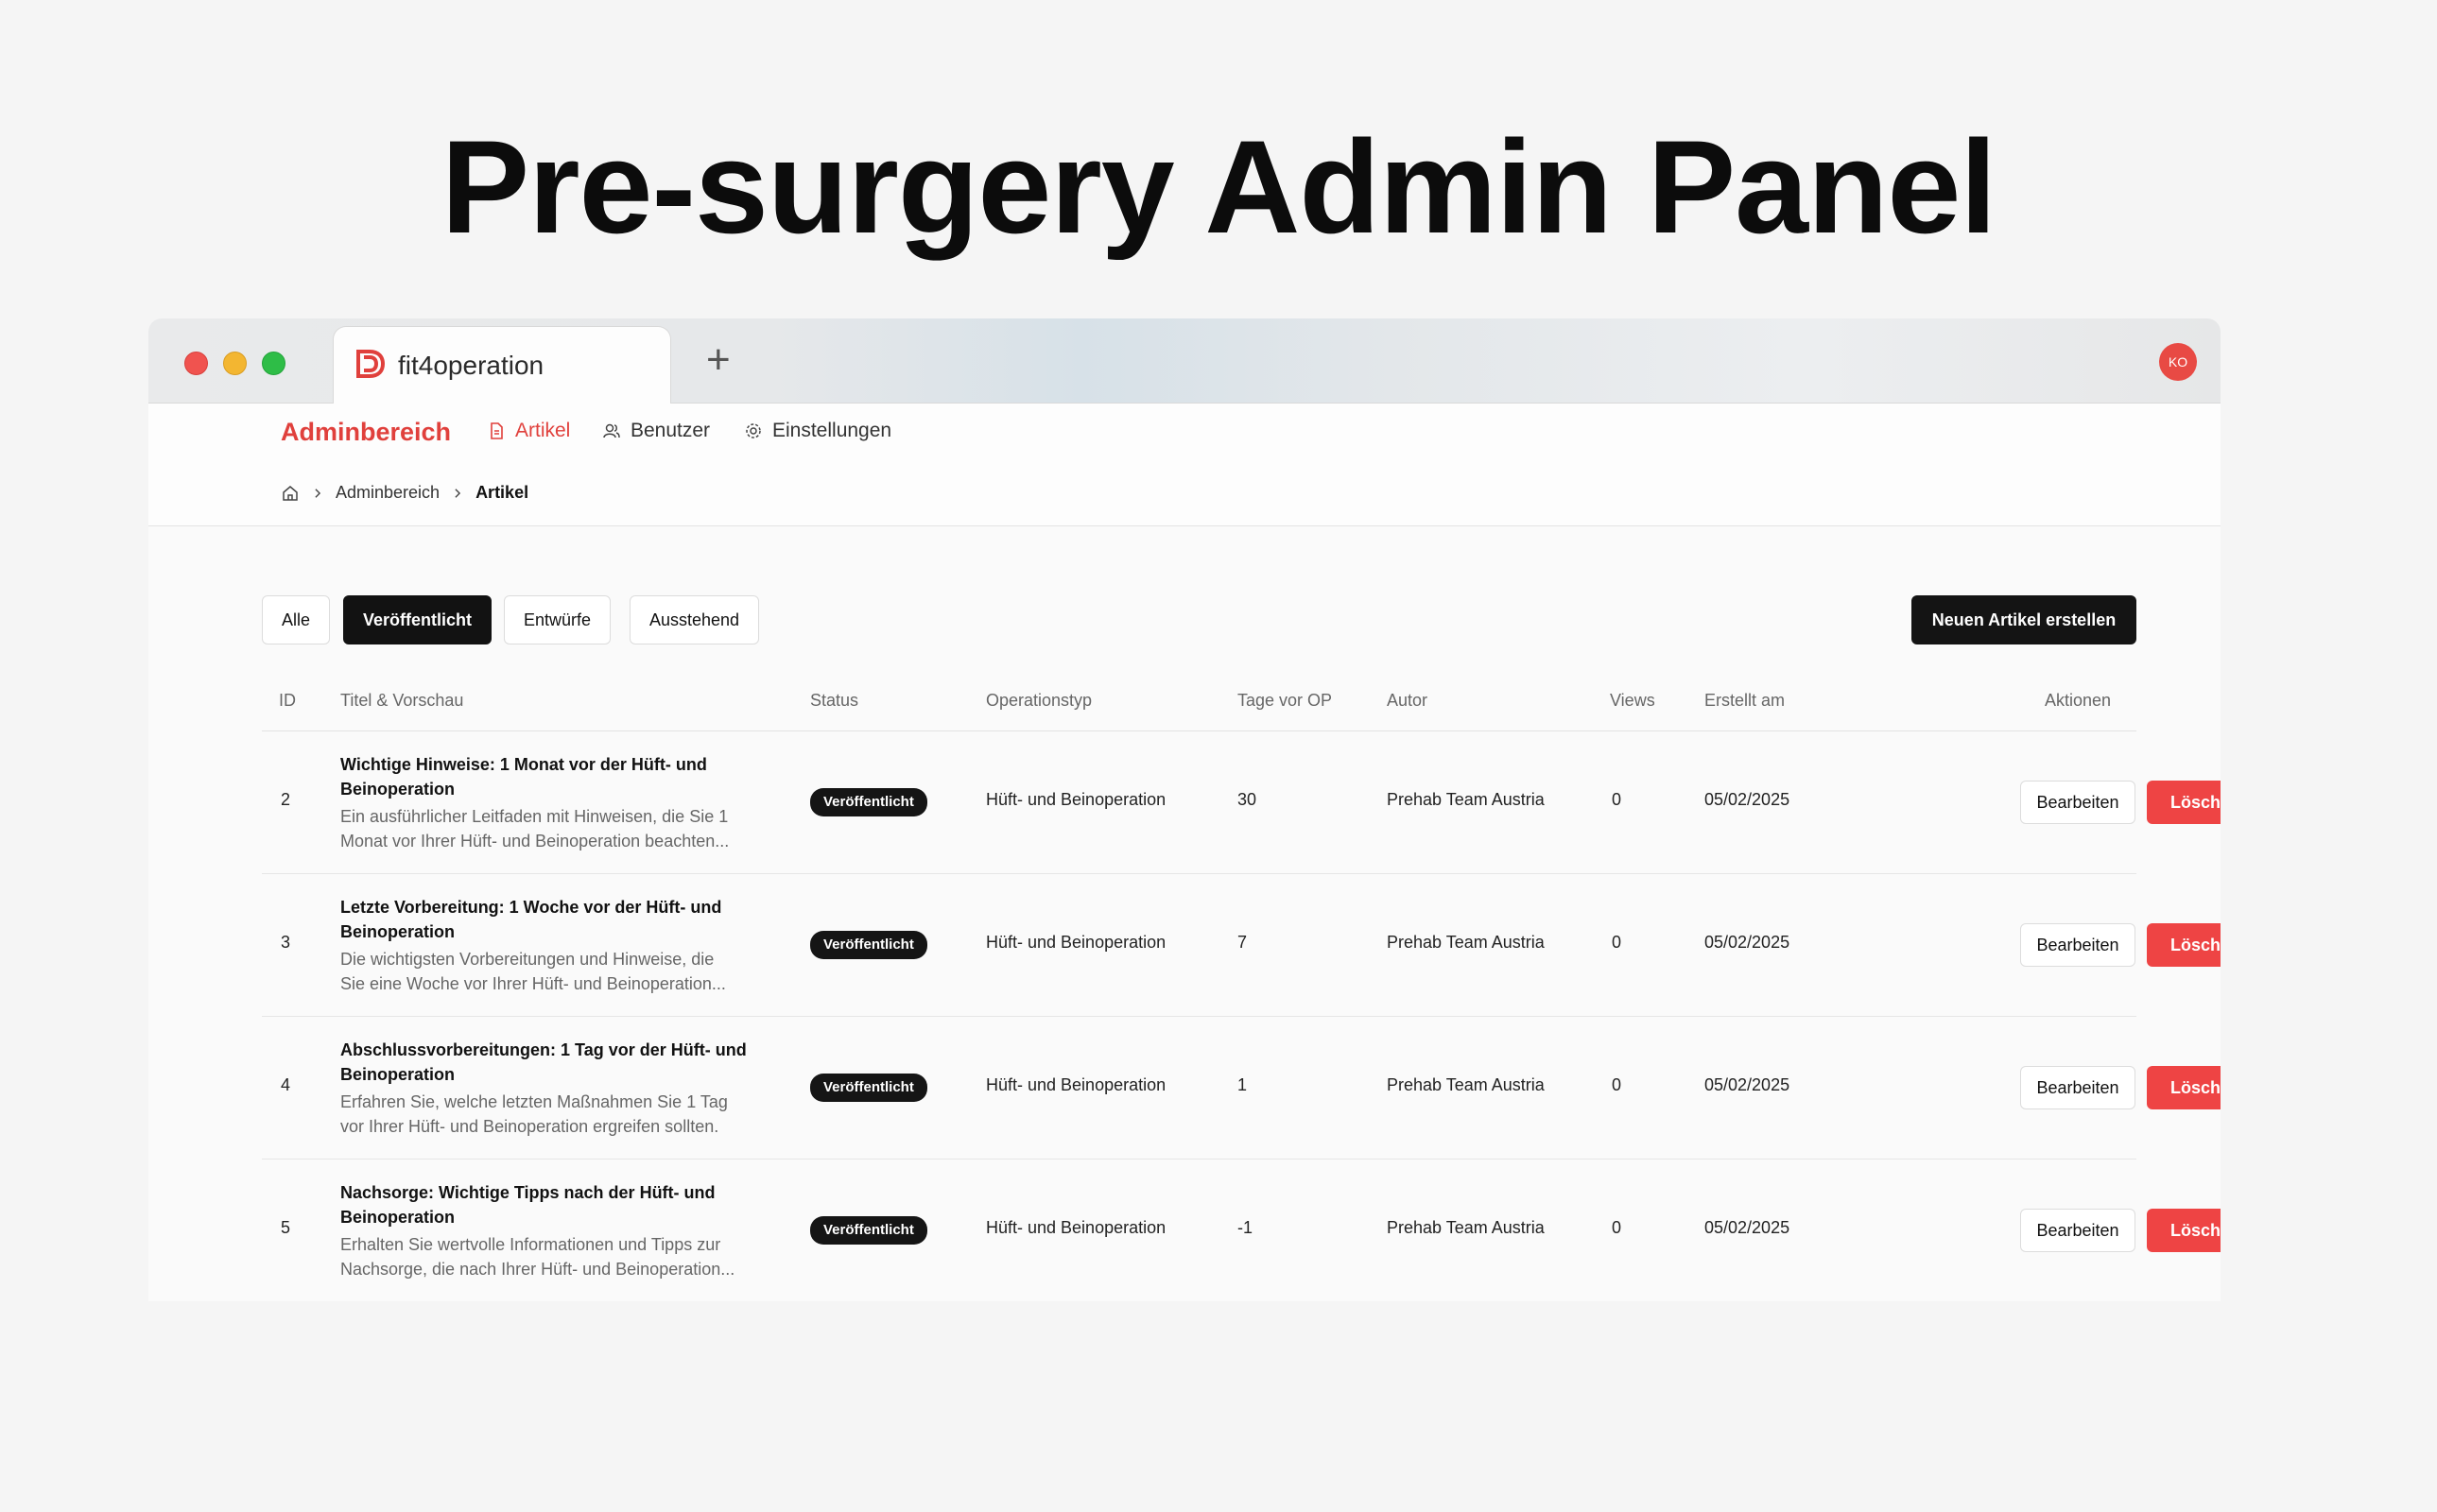  Describe the element at coordinates (1184, 361) in the screenshot. I see `browser-chrome: fit4operation + KO` at that location.